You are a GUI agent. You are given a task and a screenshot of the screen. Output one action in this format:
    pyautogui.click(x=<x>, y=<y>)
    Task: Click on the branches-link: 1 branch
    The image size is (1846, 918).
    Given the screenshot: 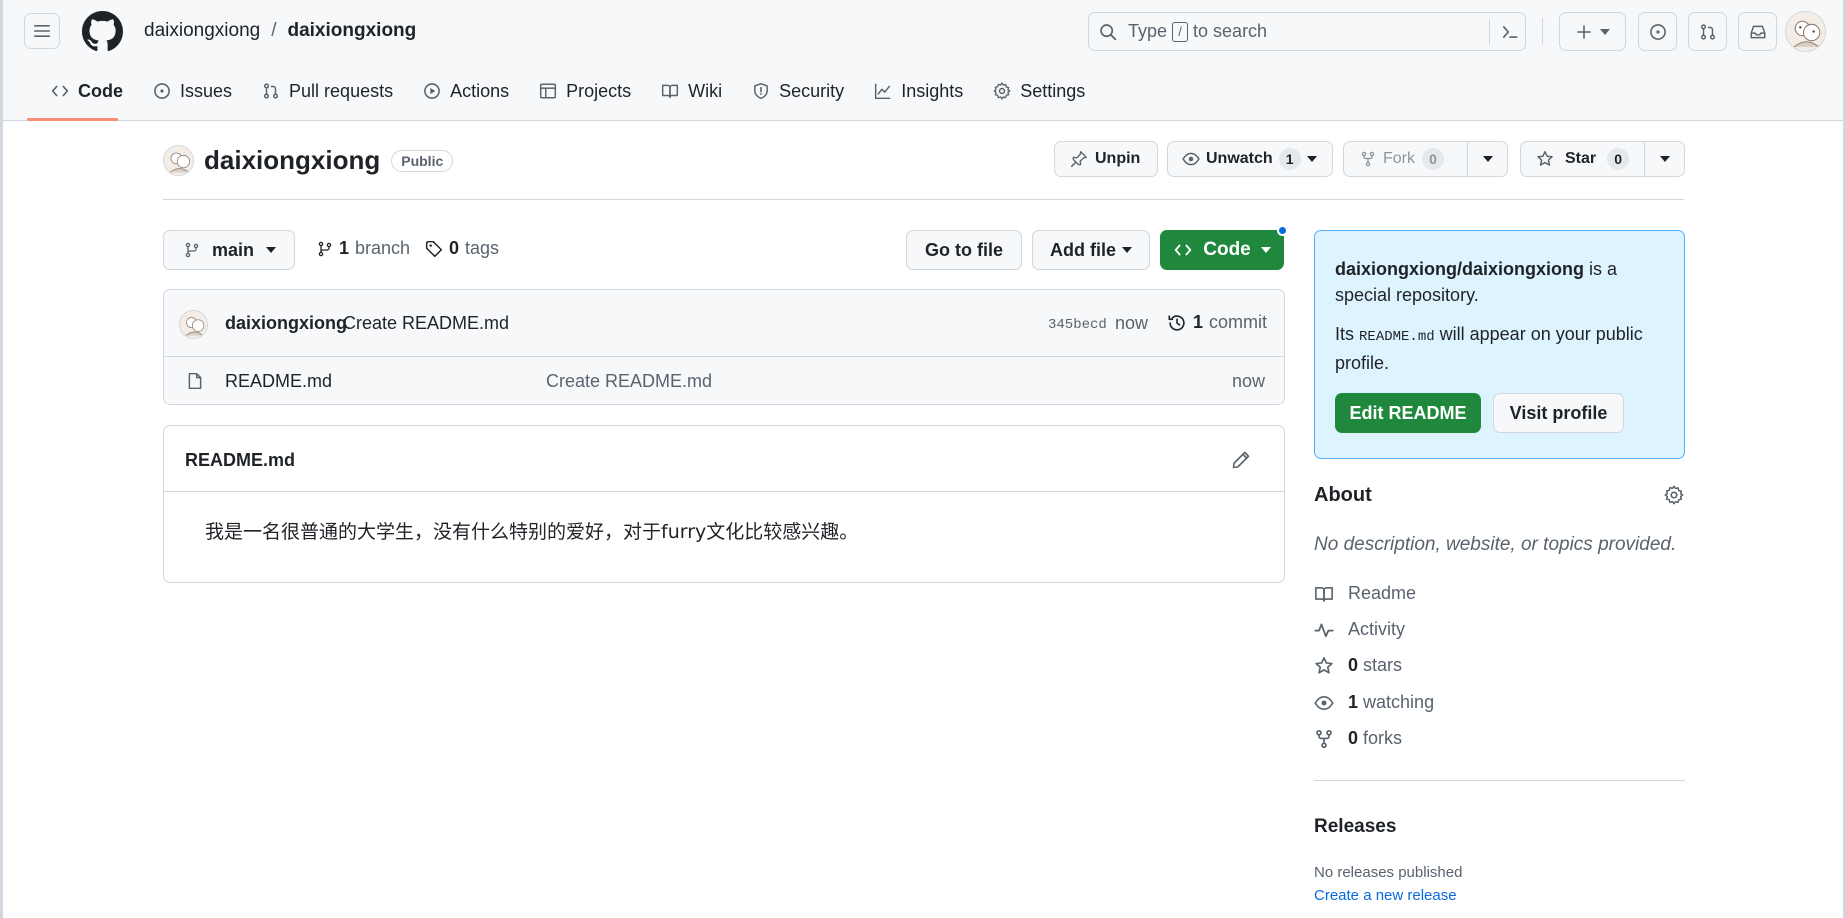 What is the action you would take?
    pyautogui.click(x=363, y=248)
    